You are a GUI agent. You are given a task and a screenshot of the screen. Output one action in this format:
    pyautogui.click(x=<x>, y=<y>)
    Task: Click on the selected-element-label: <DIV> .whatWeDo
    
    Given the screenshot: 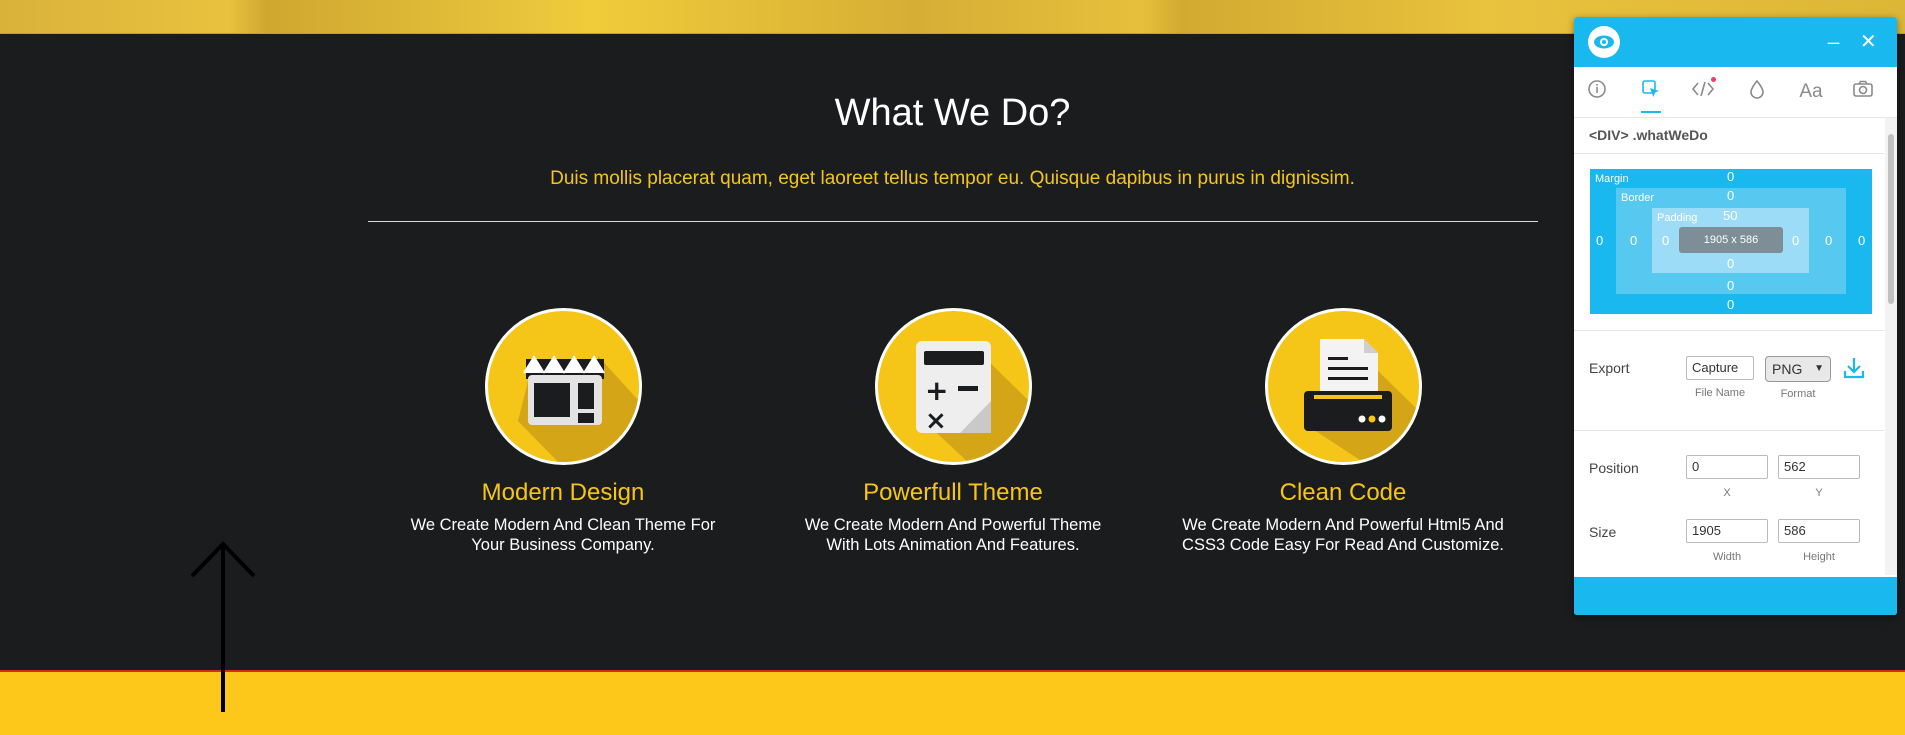 What is the action you would take?
    pyautogui.click(x=1648, y=135)
    